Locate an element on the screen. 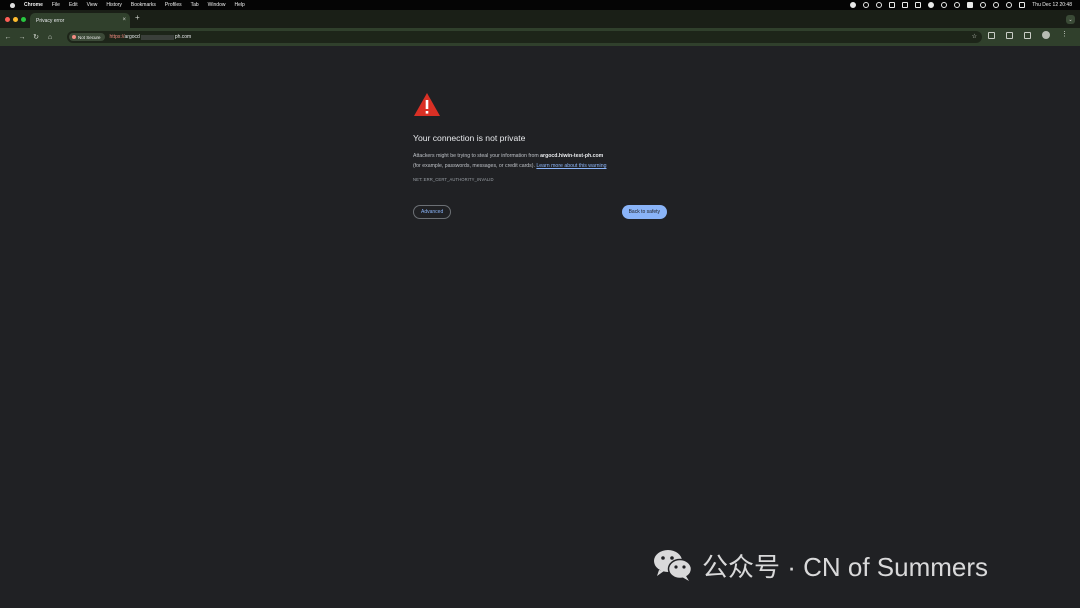 This screenshot has height=608, width=1080. bookmark-star-icon: ☆ is located at coordinates (974, 36).